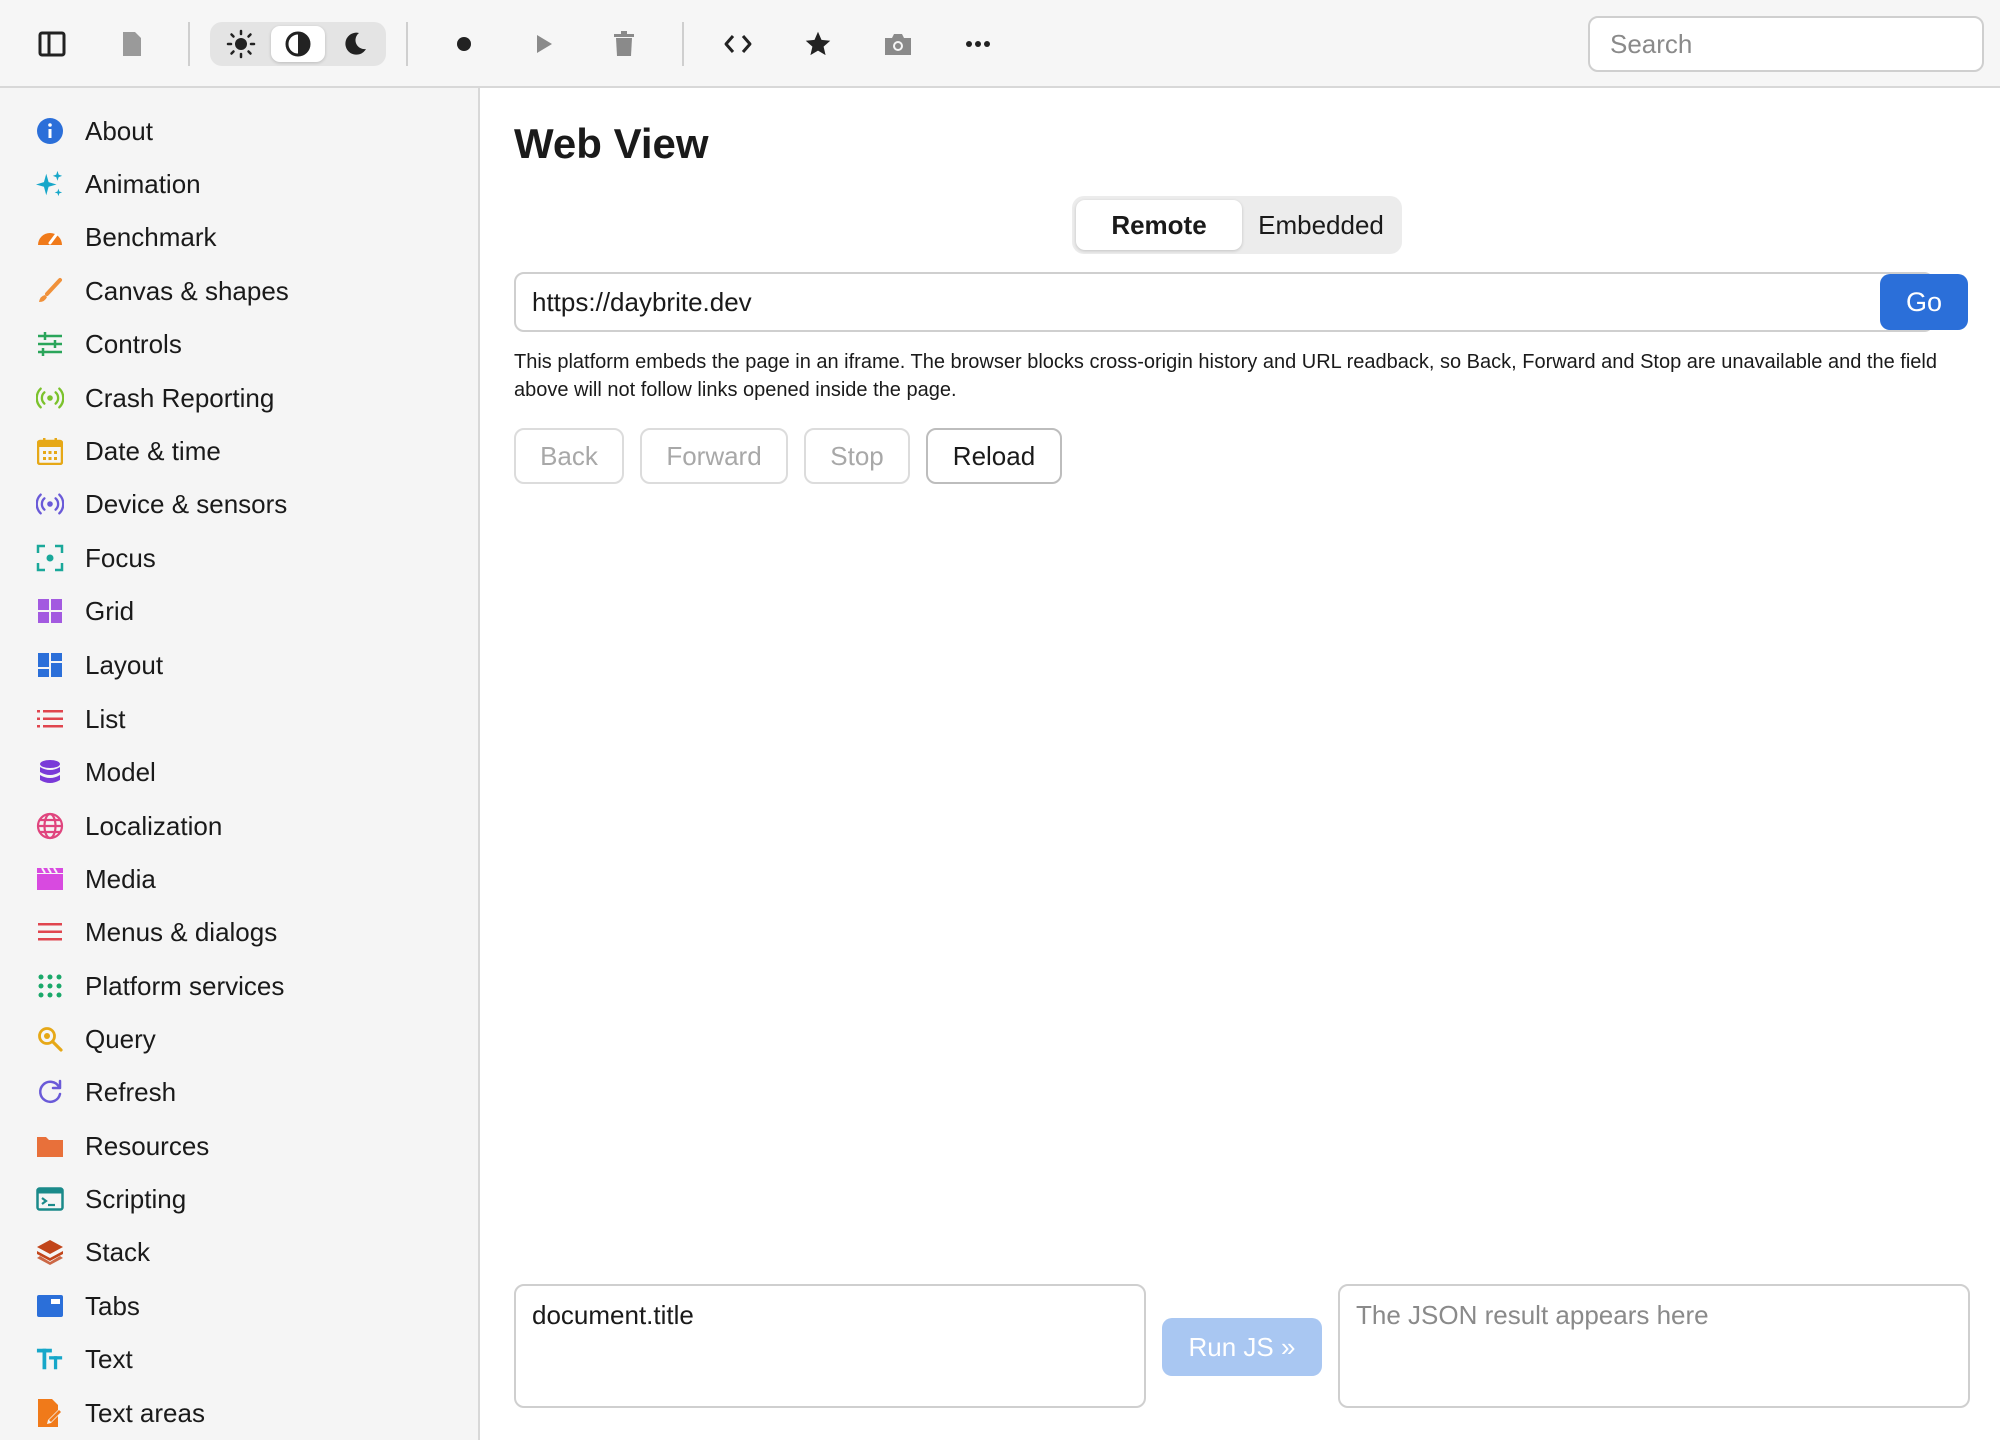  I want to click on url-input, so click(1224, 302).